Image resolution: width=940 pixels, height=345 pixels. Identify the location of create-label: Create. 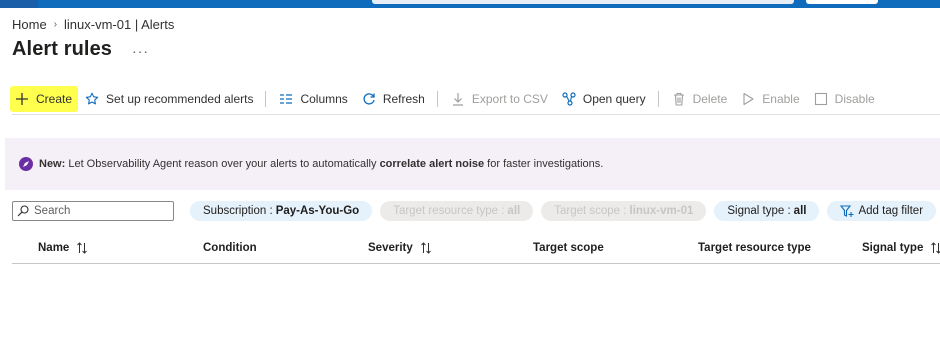
(54, 99).